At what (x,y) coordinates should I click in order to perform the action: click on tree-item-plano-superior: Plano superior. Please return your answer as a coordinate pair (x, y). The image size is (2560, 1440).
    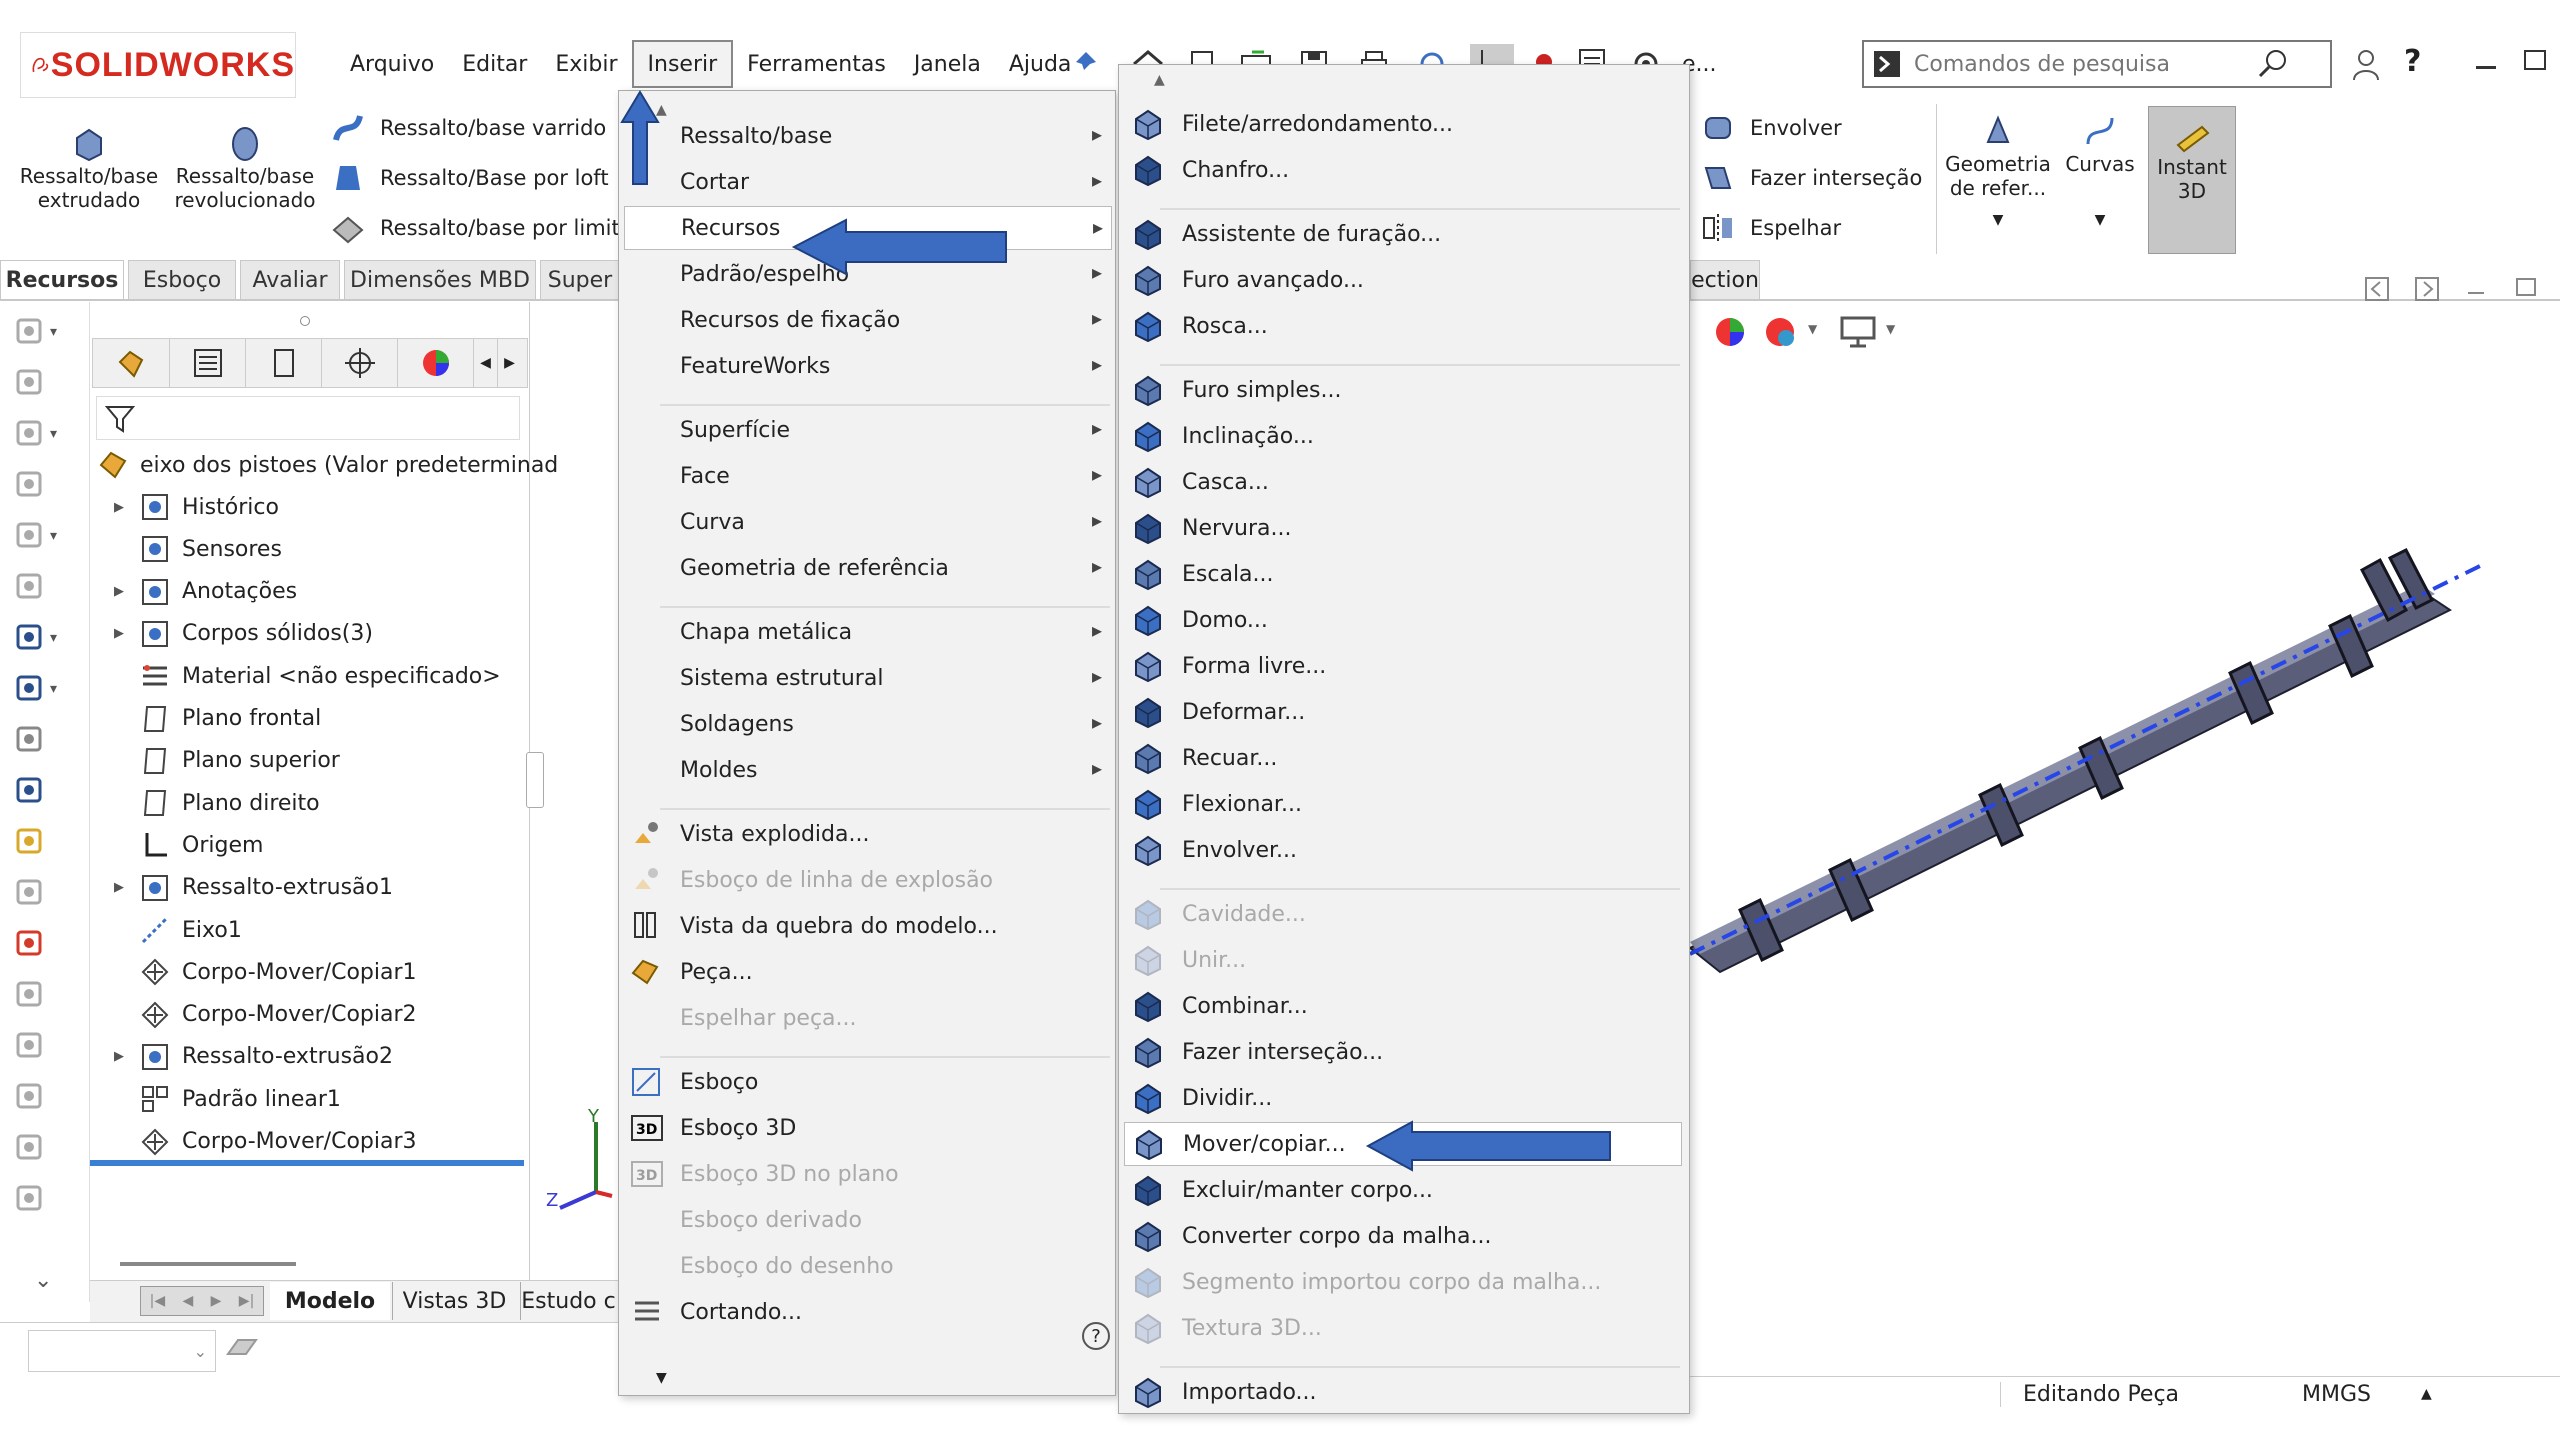
    Looking at the image, I should click on (220, 761).